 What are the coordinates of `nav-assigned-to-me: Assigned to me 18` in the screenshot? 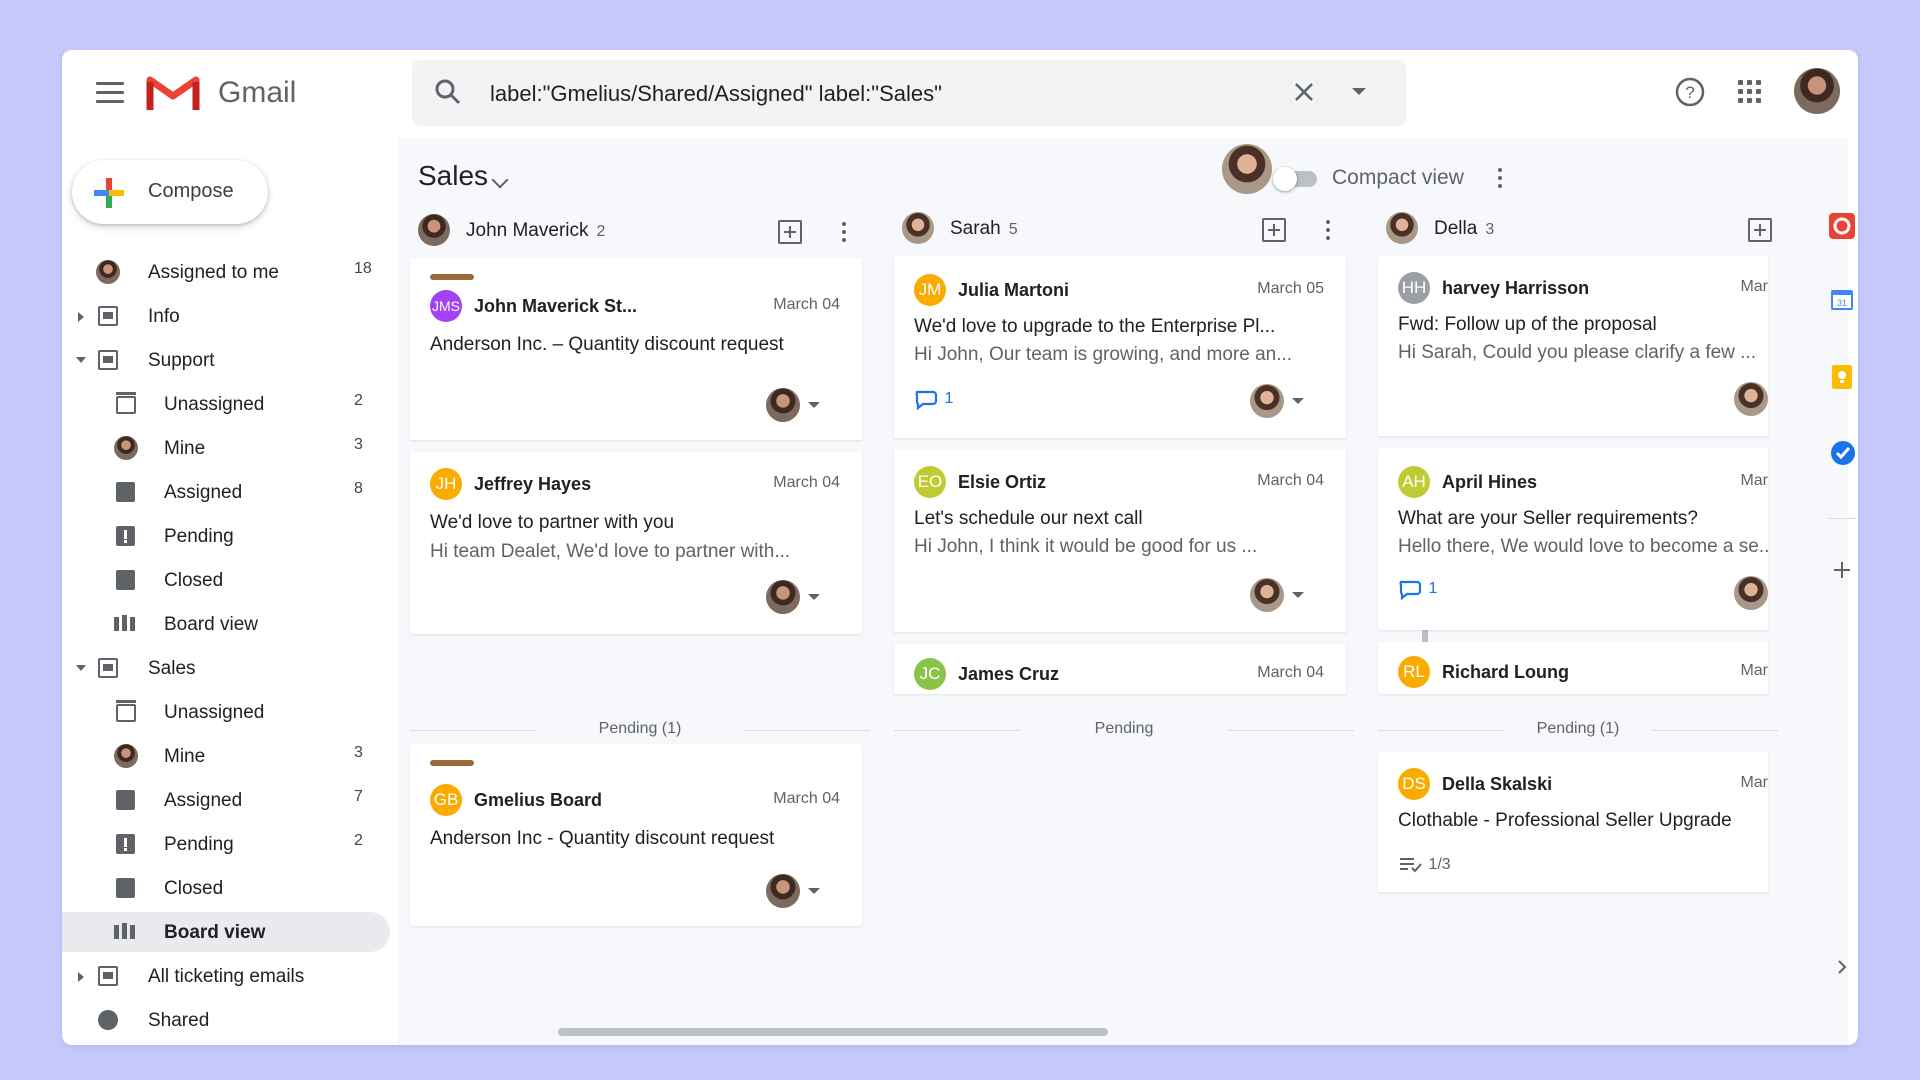 It's located at (226, 272).